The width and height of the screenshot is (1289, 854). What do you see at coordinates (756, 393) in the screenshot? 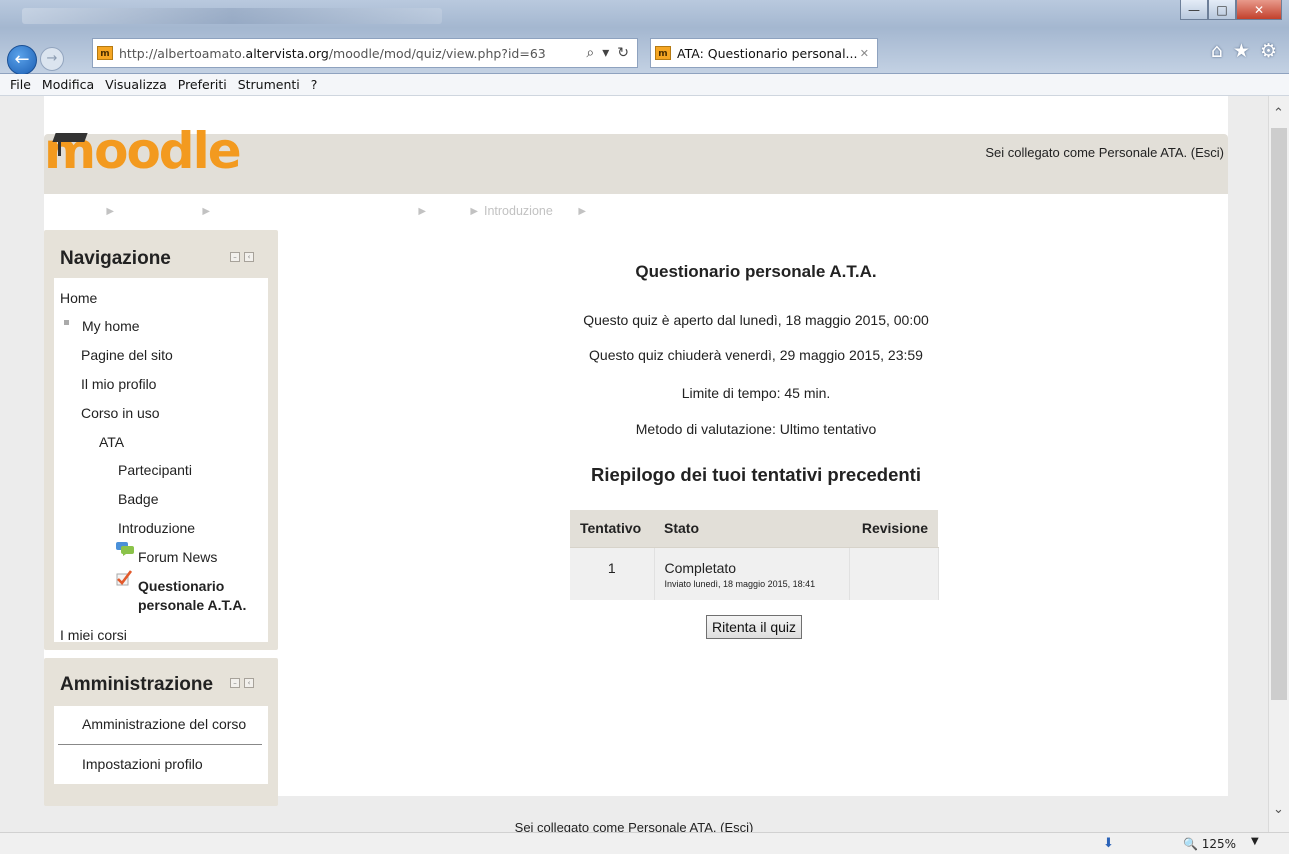
I see `quiz-time-limit: Limite di tempo: 45 min.` at bounding box center [756, 393].